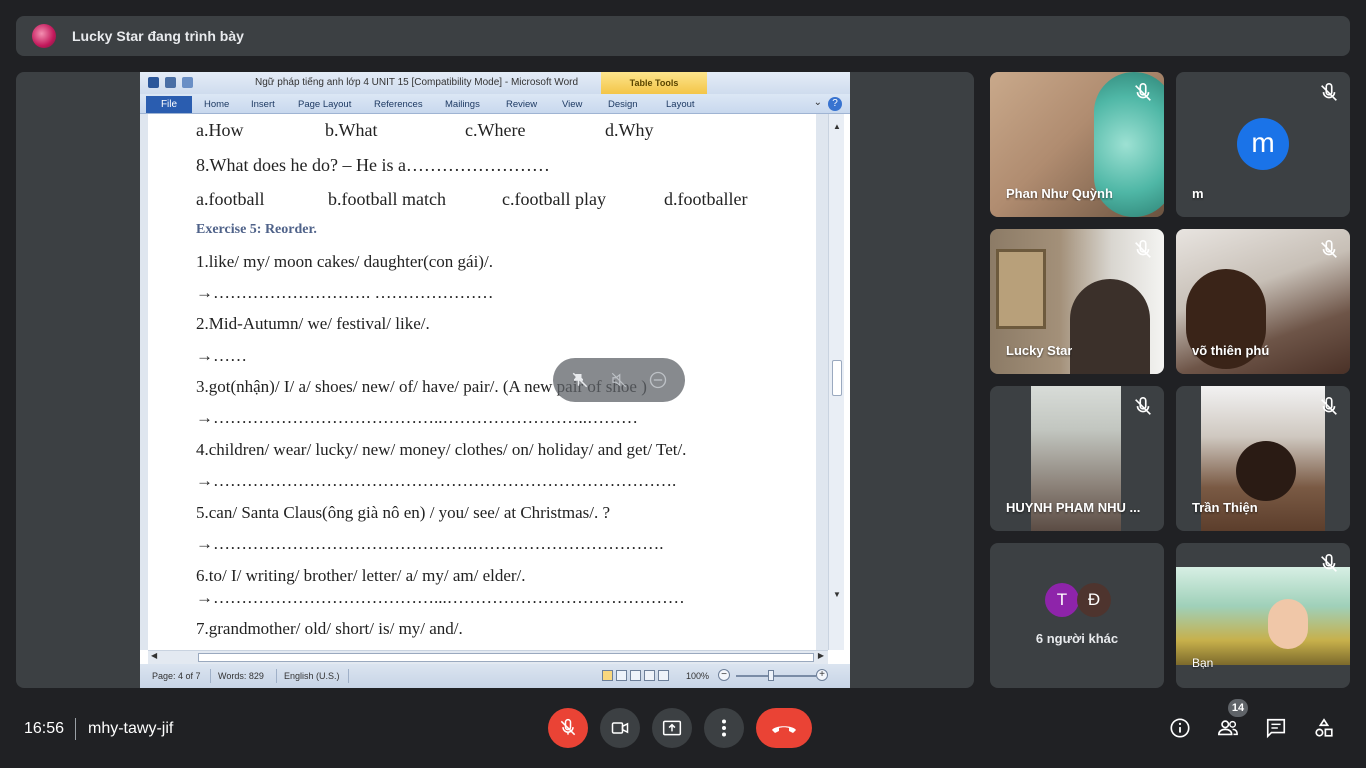 The width and height of the screenshot is (1366, 768). What do you see at coordinates (241, 676) in the screenshot?
I see `word-count: Words: 829` at bounding box center [241, 676].